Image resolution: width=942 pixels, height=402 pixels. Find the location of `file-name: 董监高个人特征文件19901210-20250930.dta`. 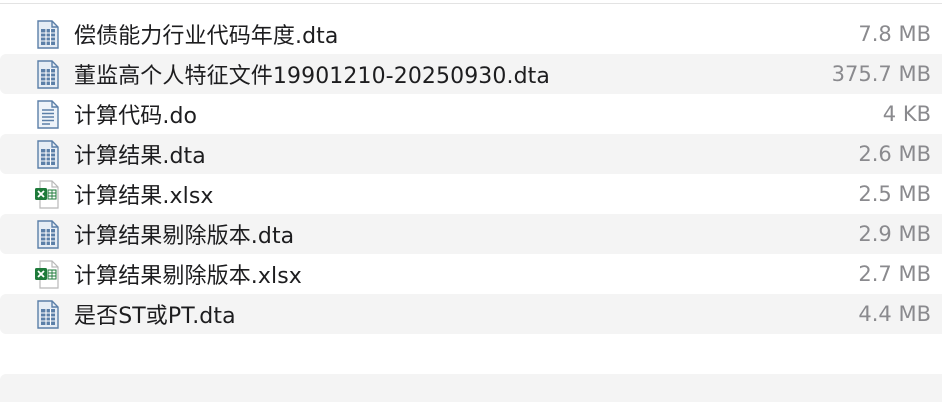

file-name: 董监高个人特征文件19901210-20250930.dta is located at coordinates (312, 76).